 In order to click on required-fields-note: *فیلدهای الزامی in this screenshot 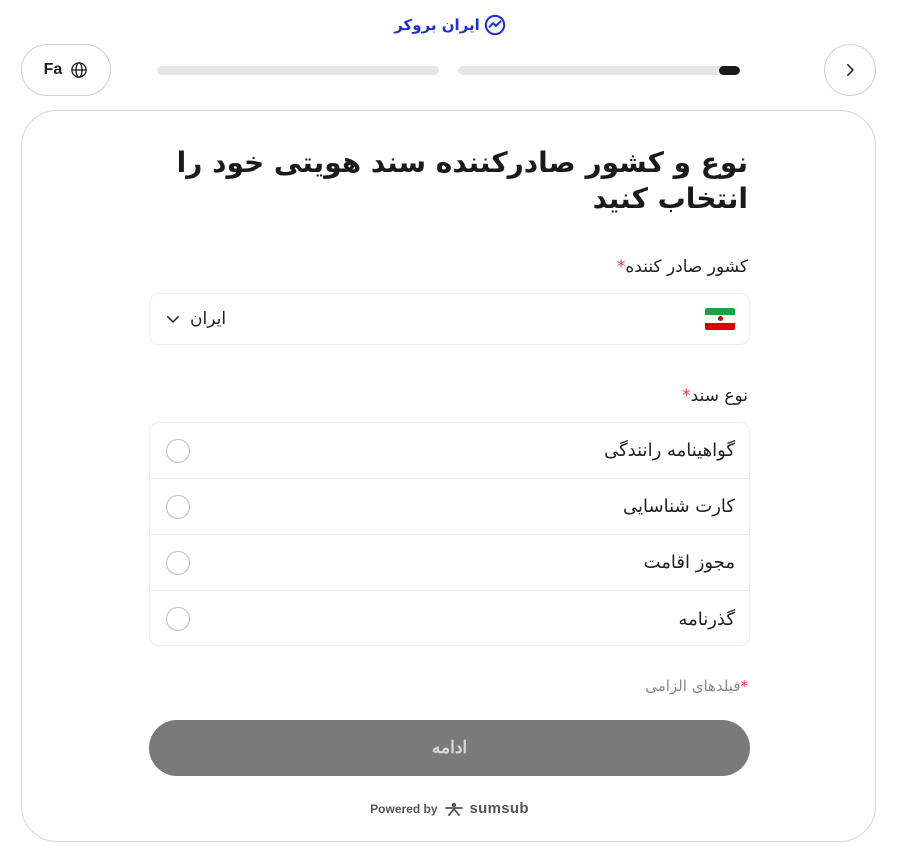, I will do `click(696, 686)`.